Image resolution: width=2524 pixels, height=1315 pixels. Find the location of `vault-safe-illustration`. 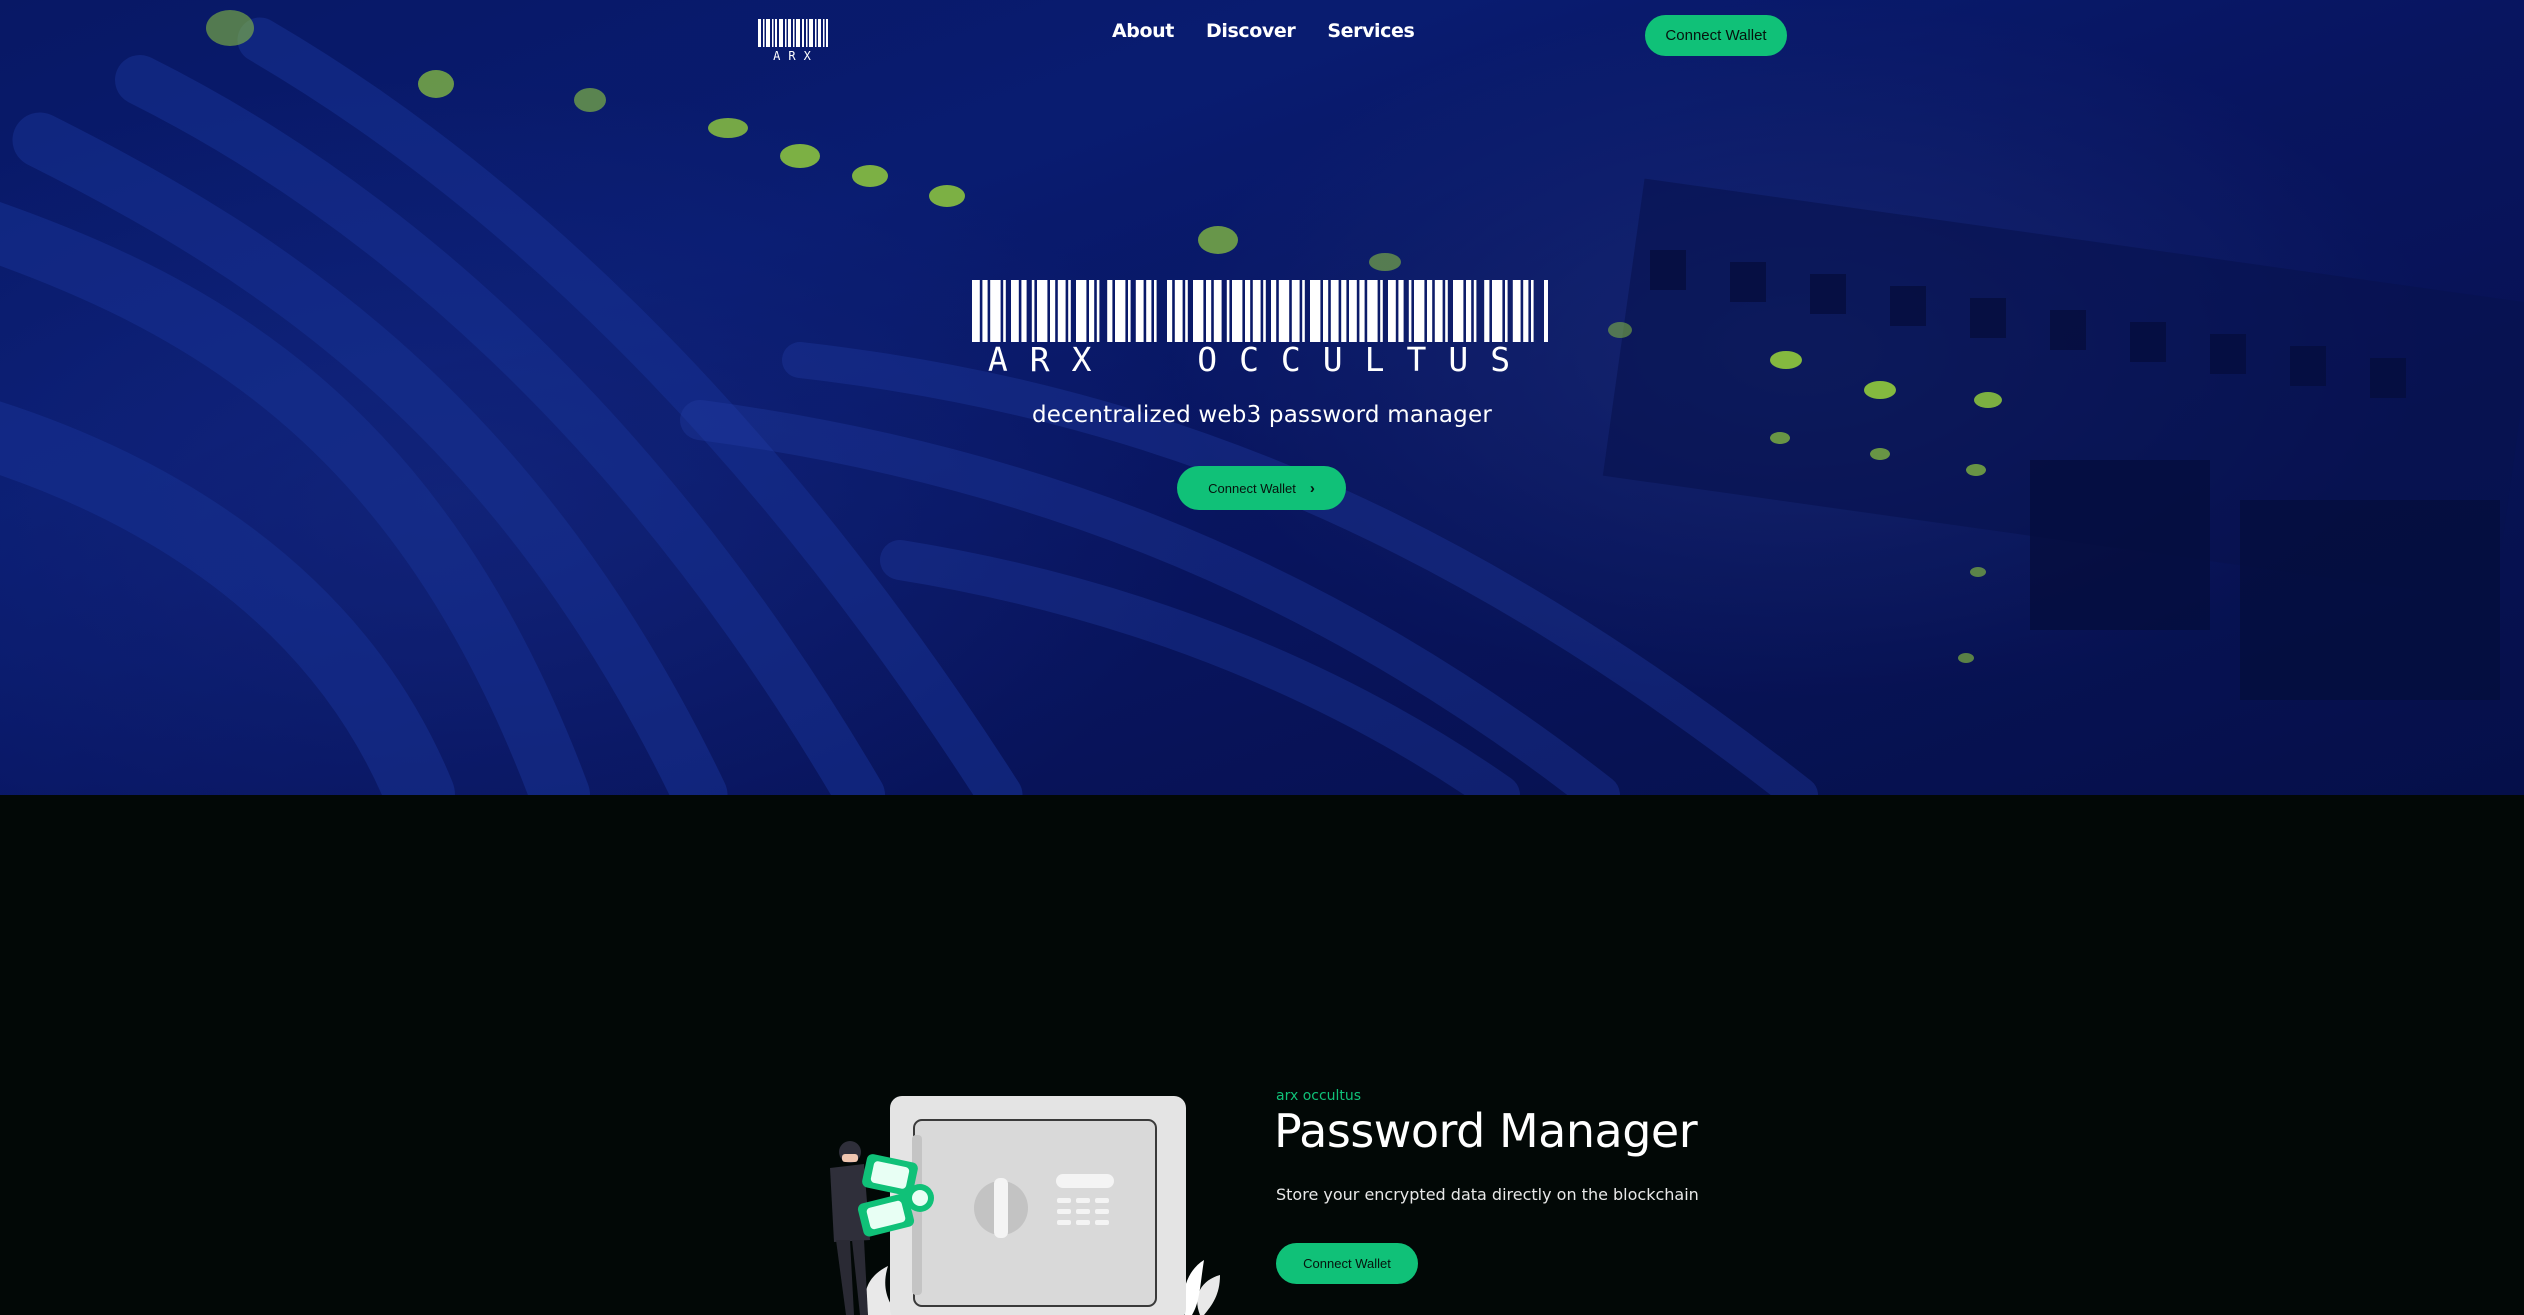

vault-safe-illustration is located at coordinates (1025, 1205).